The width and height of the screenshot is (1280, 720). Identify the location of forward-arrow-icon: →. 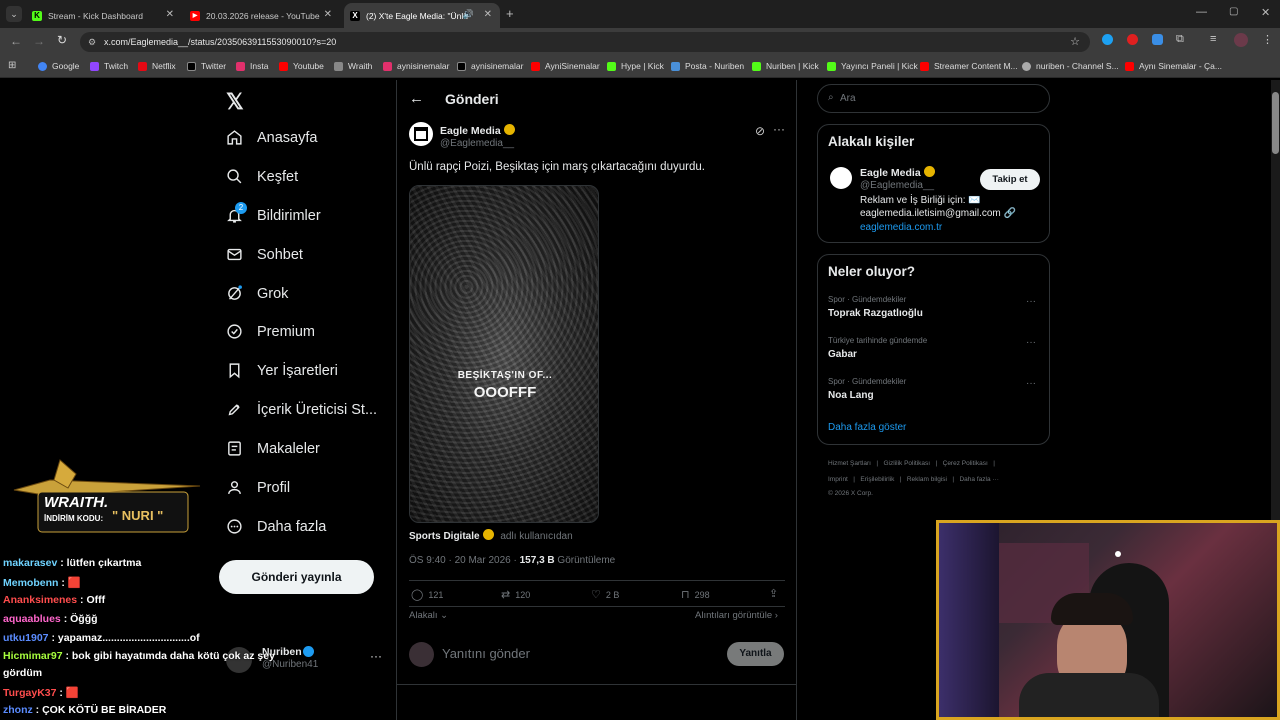
(39, 41).